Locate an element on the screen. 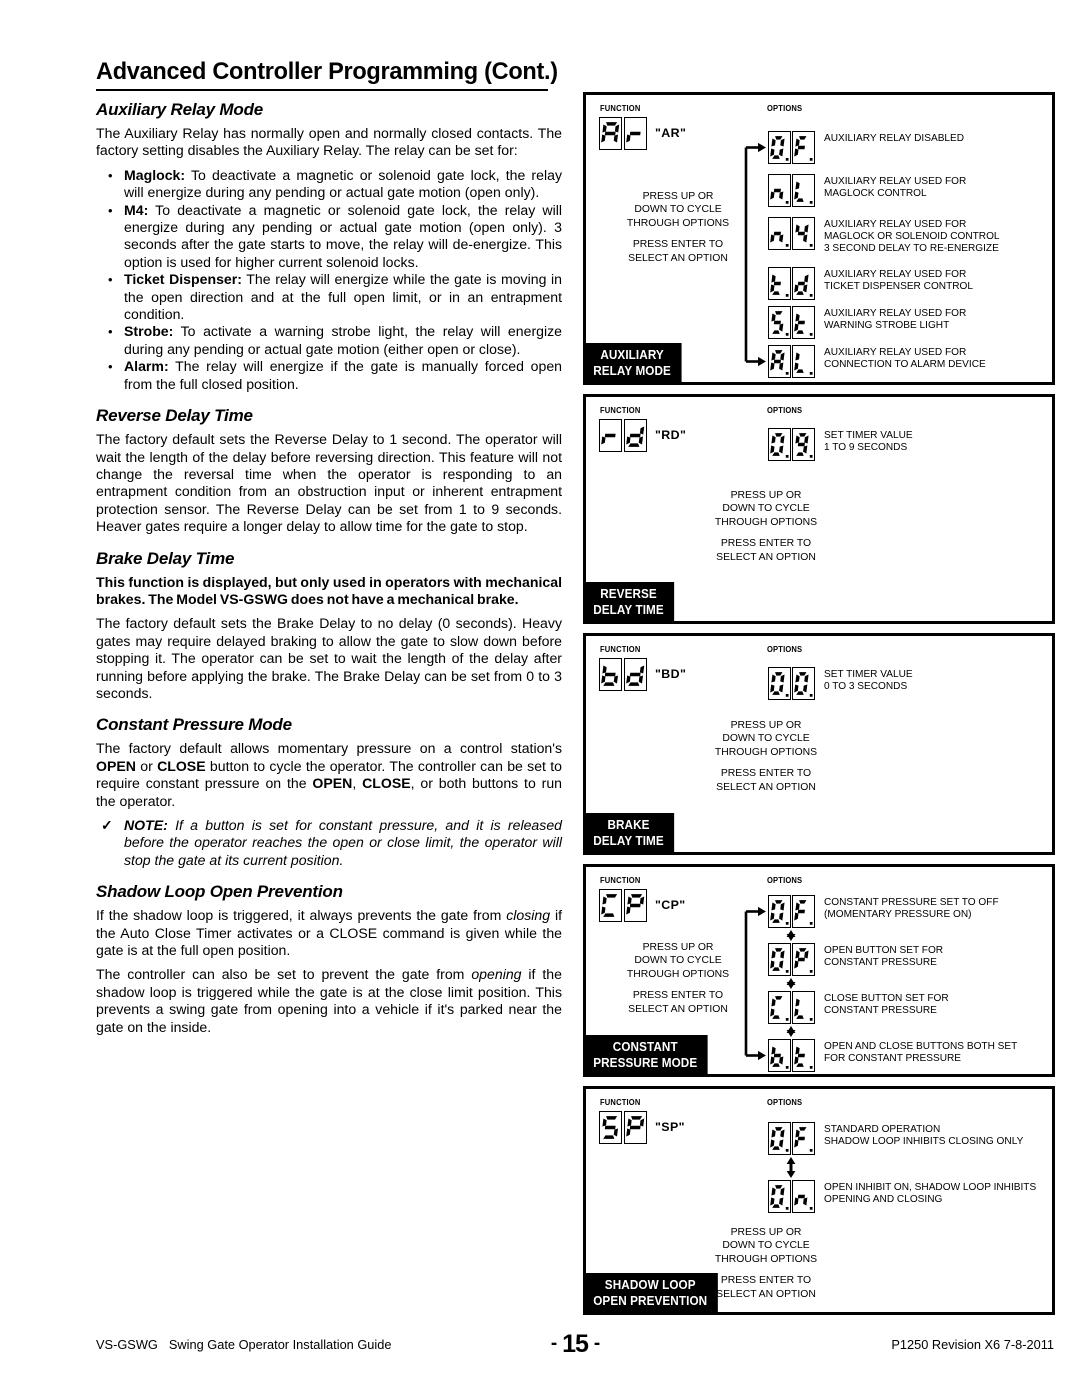 This screenshot has width=1080, height=1397. cp-close-1: CLOSE is located at coordinates (181, 765).